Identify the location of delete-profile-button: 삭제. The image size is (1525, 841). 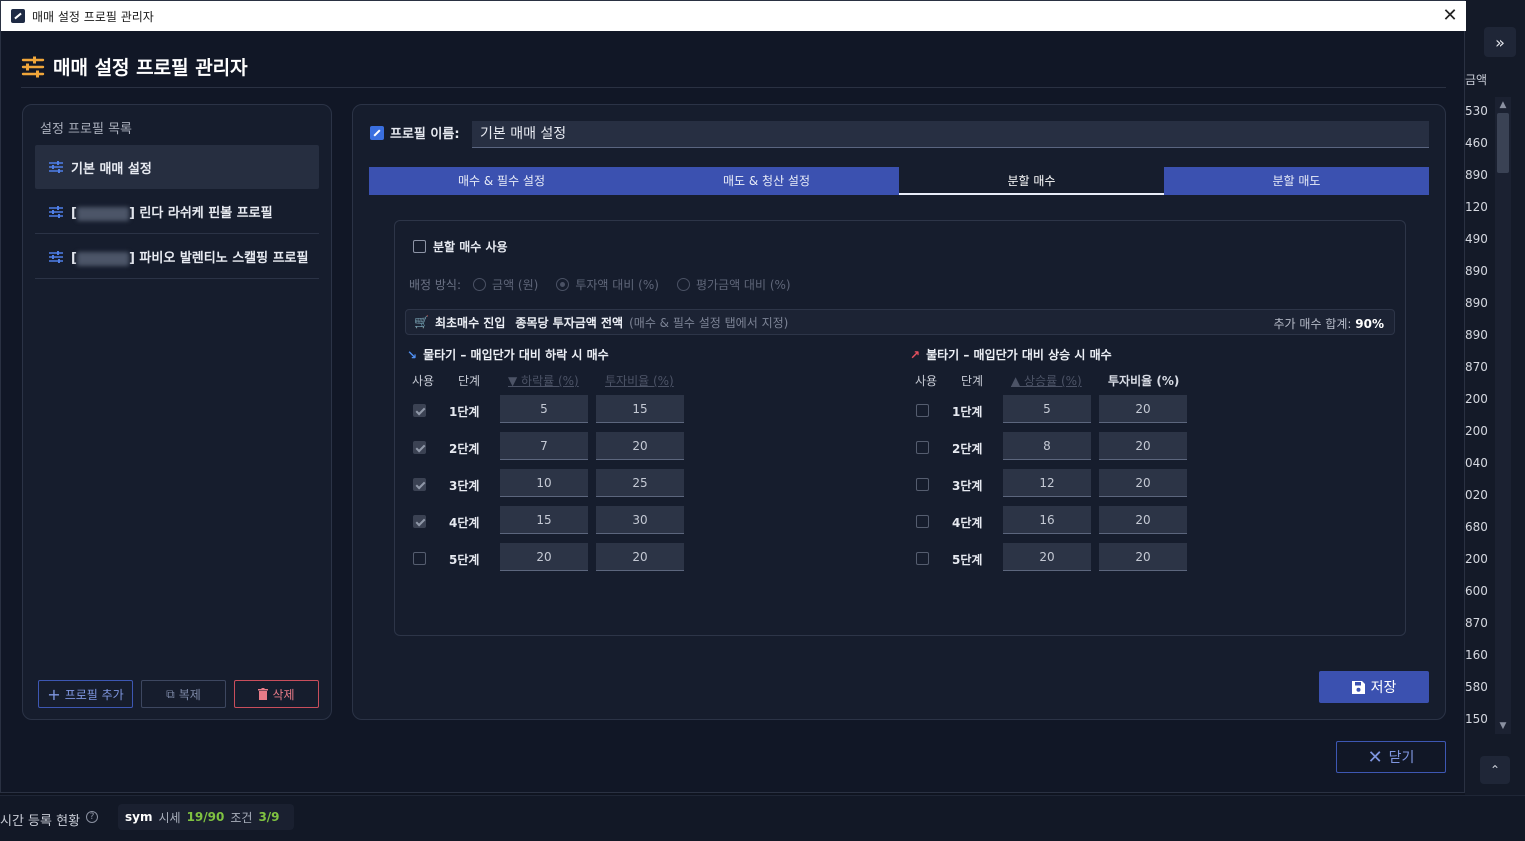
(276, 694).